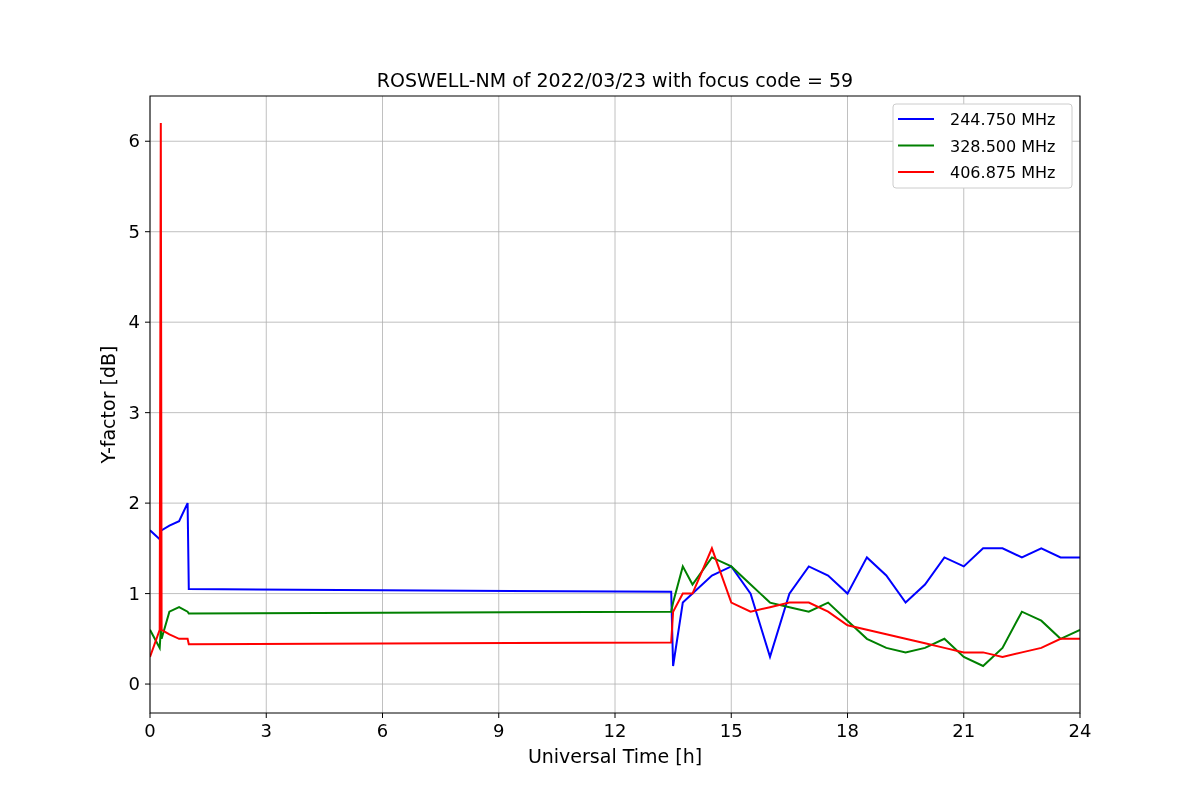 The height and width of the screenshot is (800, 1200). I want to click on x-axis-label: Universal Time [h], so click(615, 756).